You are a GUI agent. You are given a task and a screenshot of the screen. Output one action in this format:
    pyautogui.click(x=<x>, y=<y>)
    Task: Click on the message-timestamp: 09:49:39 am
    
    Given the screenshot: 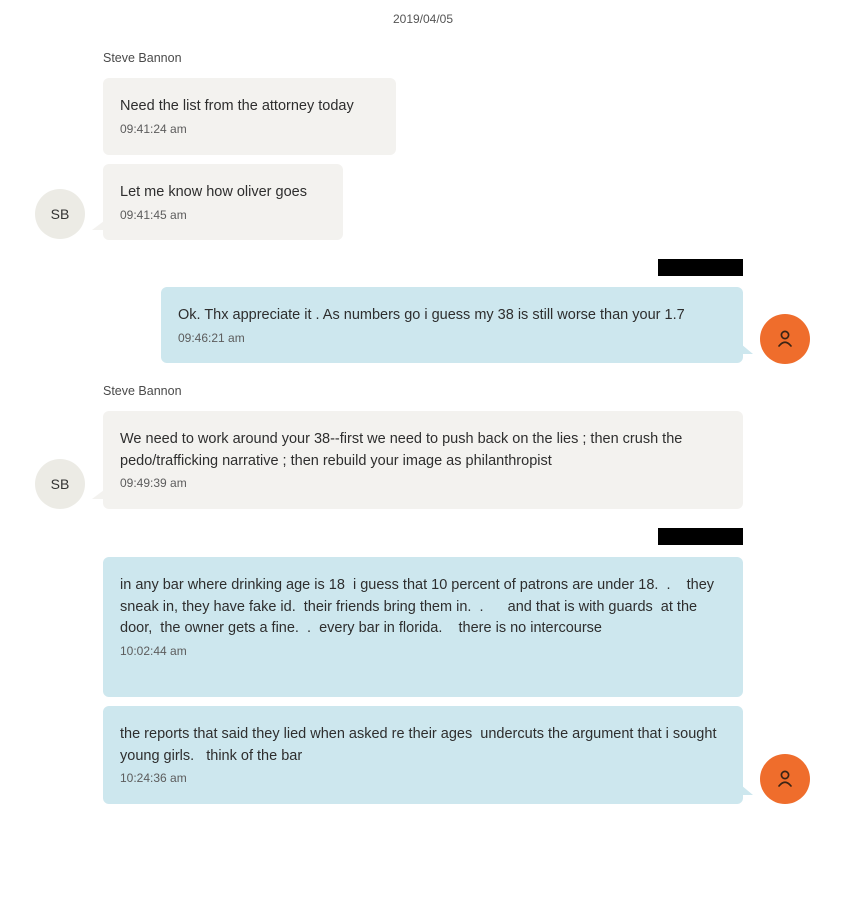 What is the action you would take?
    pyautogui.click(x=153, y=483)
    